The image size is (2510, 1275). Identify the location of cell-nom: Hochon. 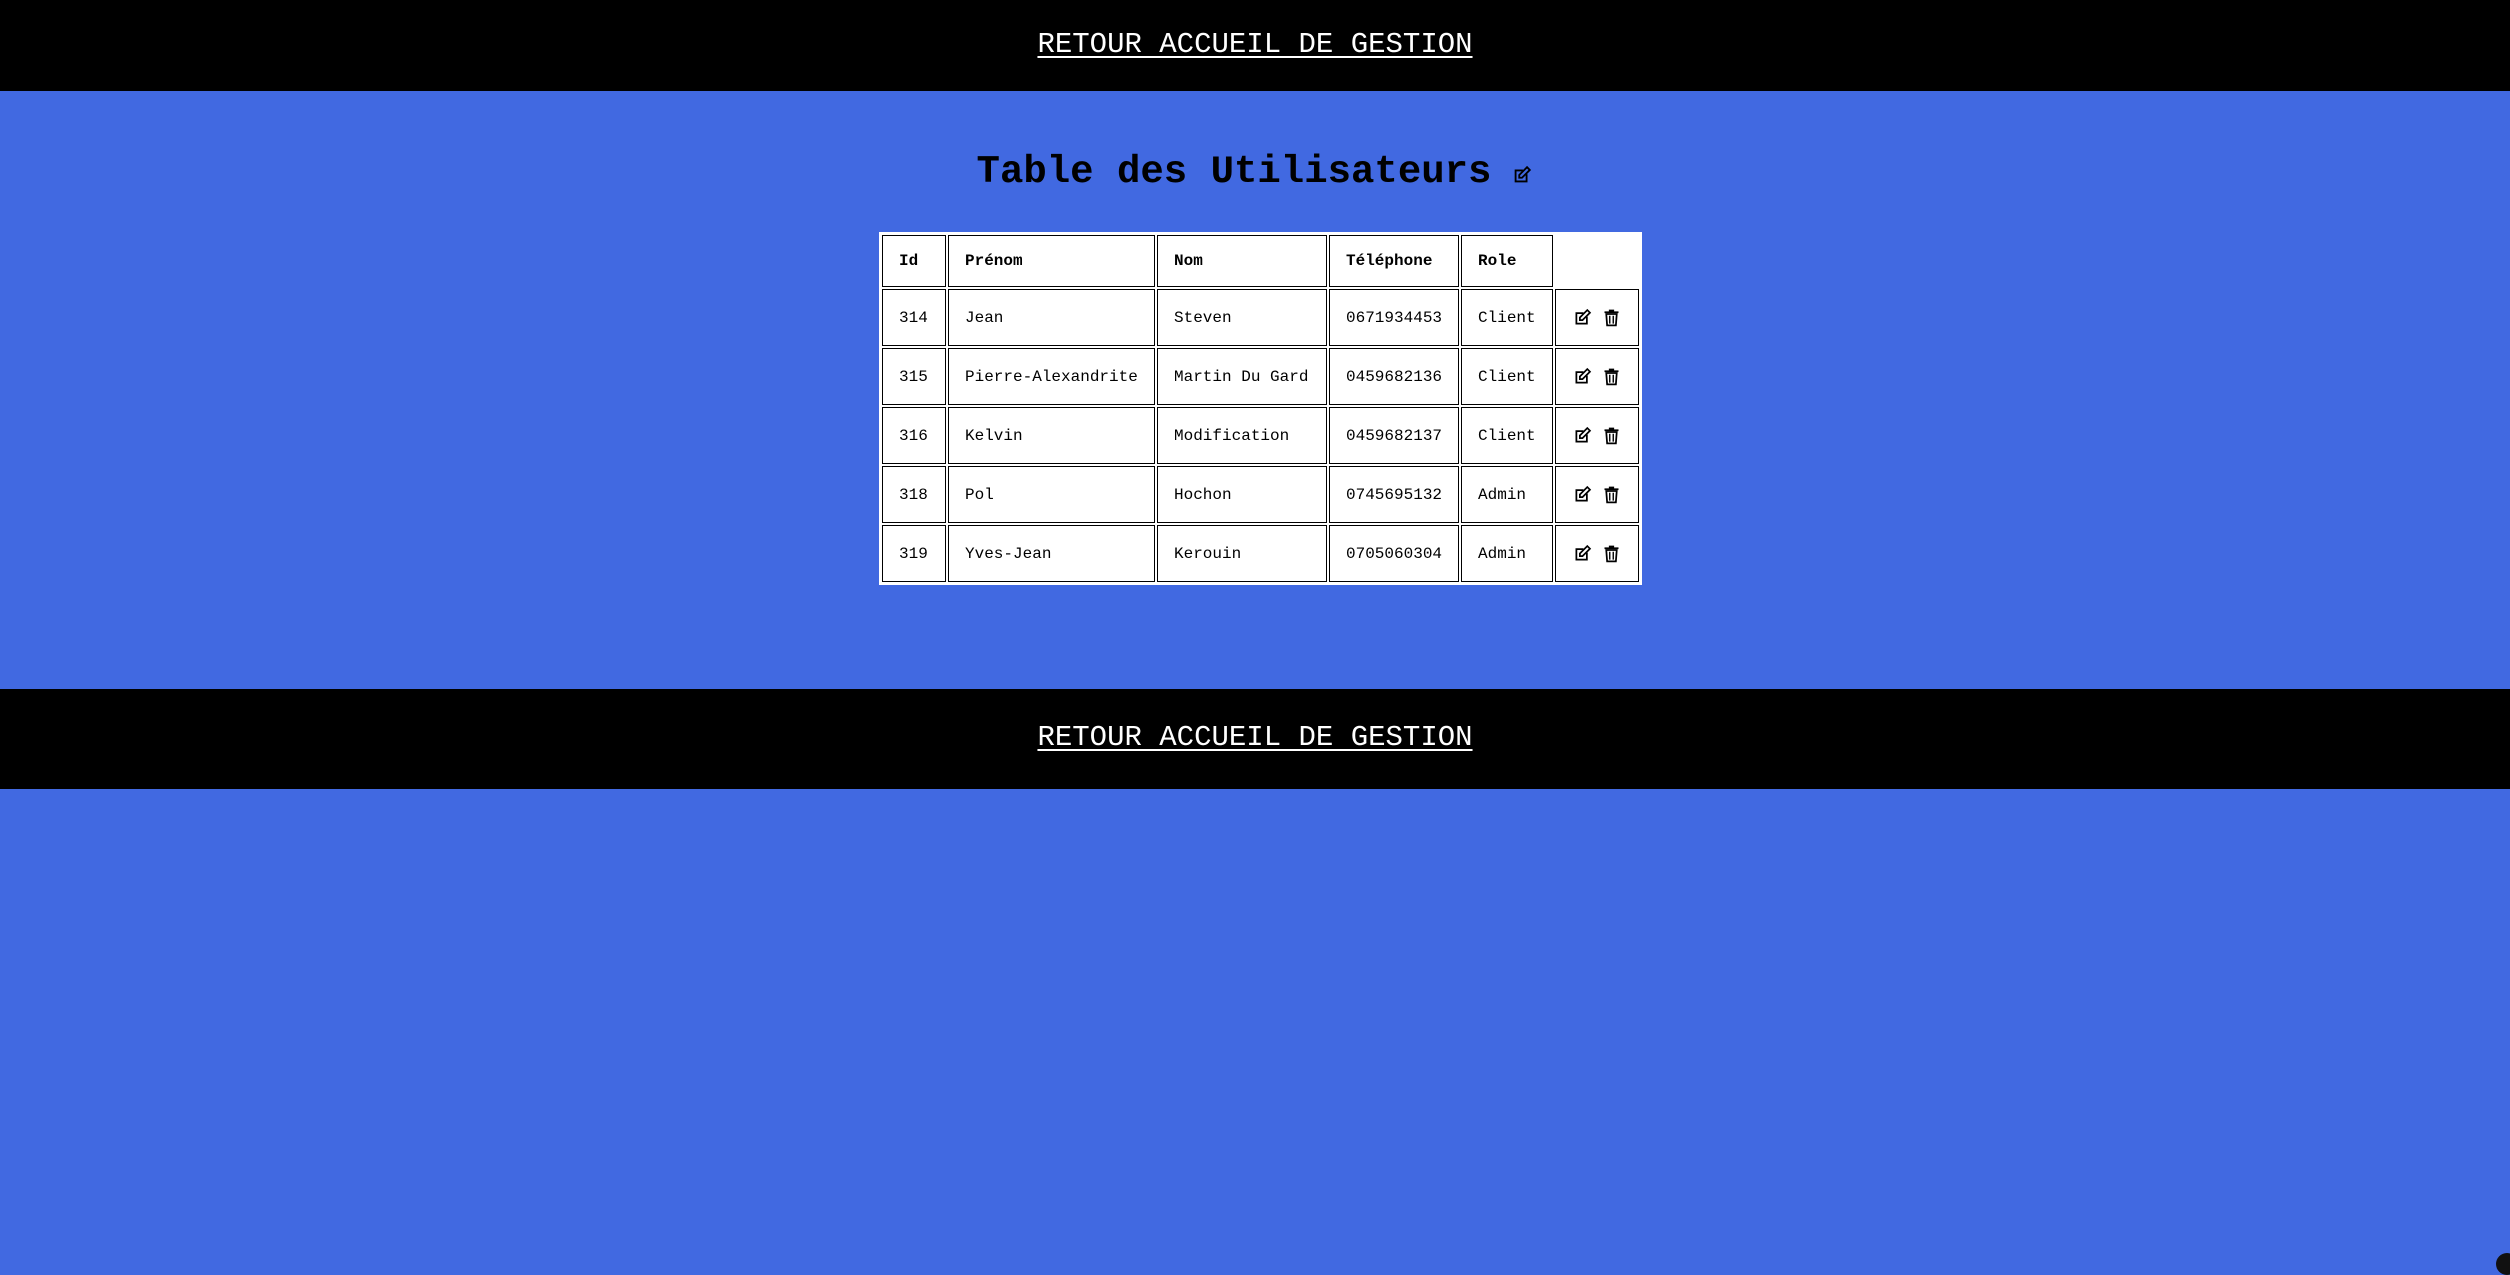
(1242, 494).